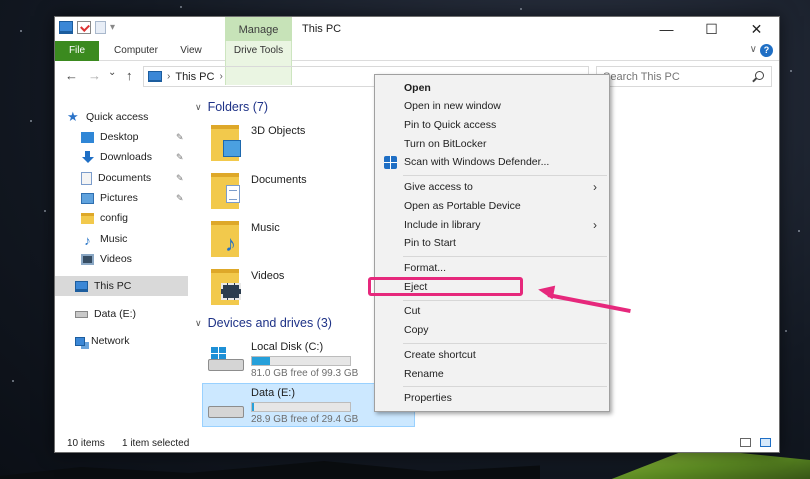 The height and width of the screenshot is (479, 810). Describe the element at coordinates (291, 289) in the screenshot. I see `folder-item-videos: Videos` at that location.